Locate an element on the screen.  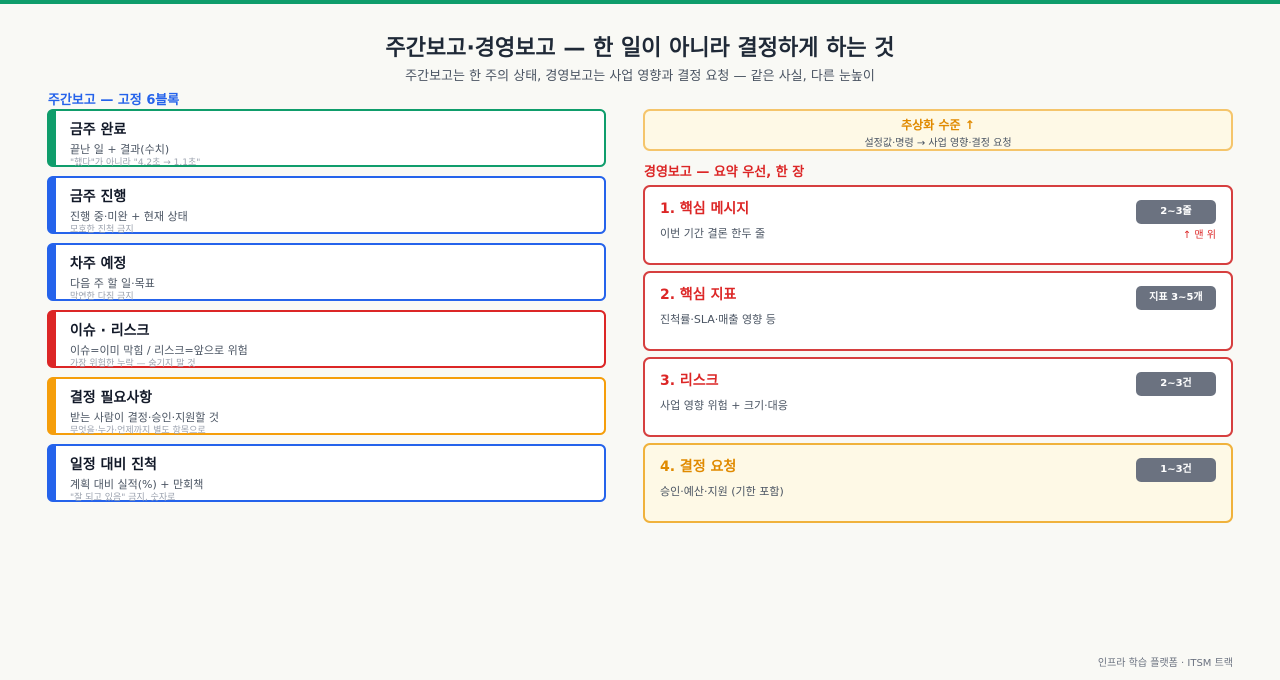
abstraction-title: 추상화 수준 ↑ is located at coordinates (938, 125).